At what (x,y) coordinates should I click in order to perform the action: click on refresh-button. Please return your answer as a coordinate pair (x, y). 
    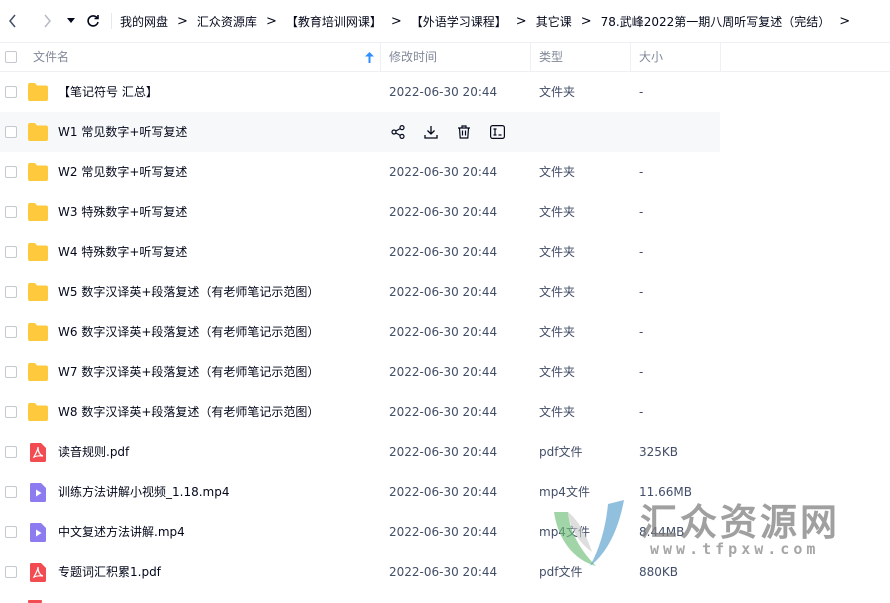
    Looking at the image, I should click on (93, 21).